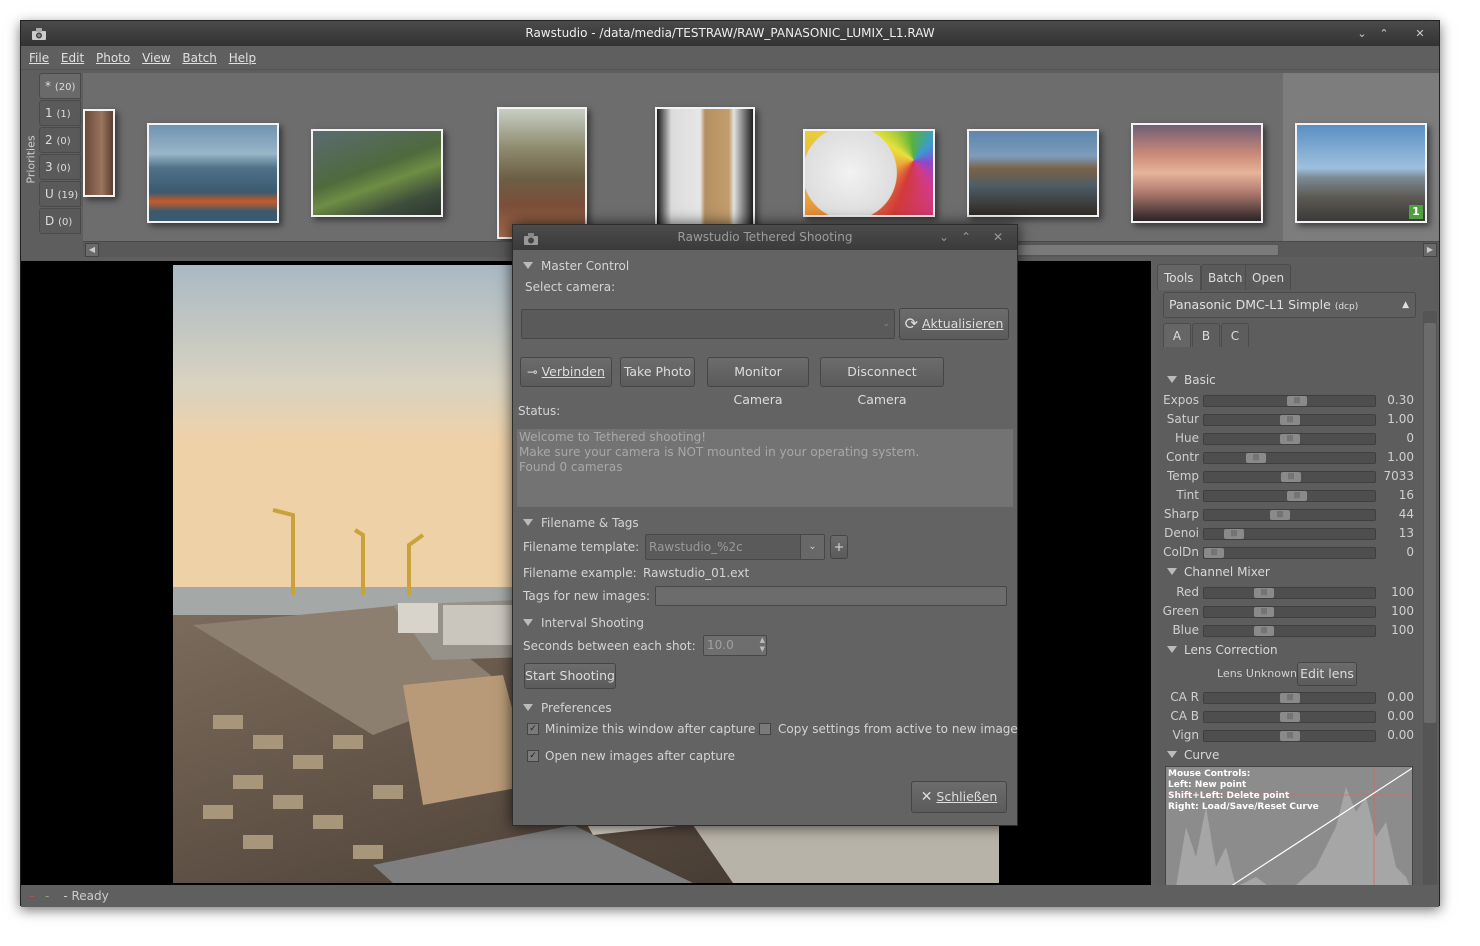  What do you see at coordinates (86, 896) in the screenshot?
I see `status-text: - Ready` at bounding box center [86, 896].